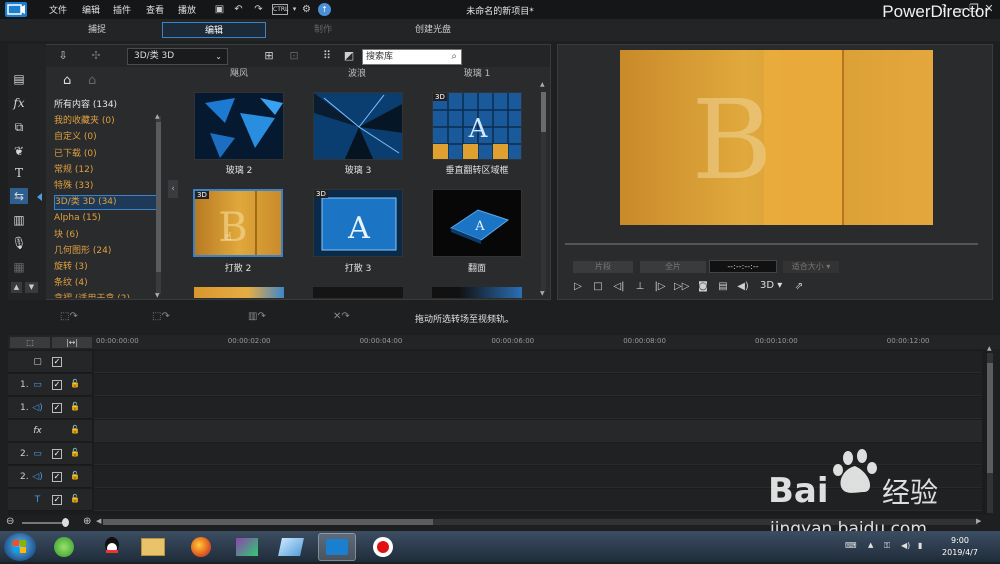 The height and width of the screenshot is (564, 1000). Describe the element at coordinates (811, 267) in the screenshot. I see `fit-size-dropdown: 适合大小 ▾` at that location.